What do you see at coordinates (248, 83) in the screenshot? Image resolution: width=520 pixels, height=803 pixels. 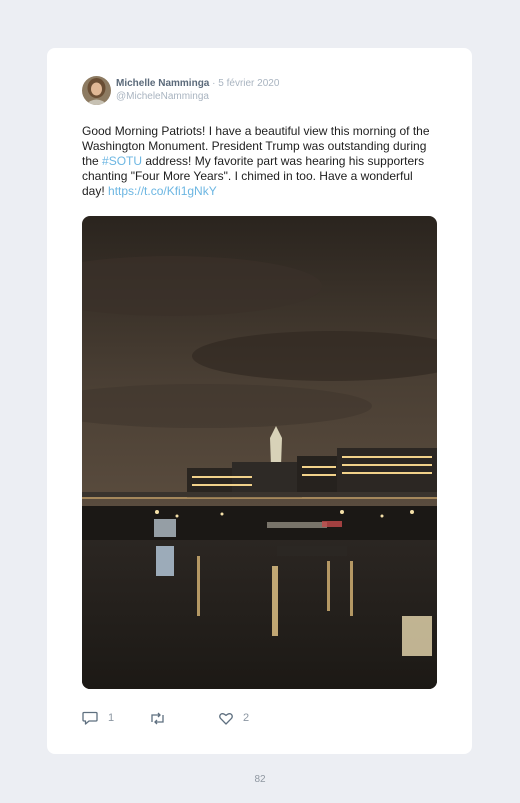 I see `tweet-date: 5 février 2020` at bounding box center [248, 83].